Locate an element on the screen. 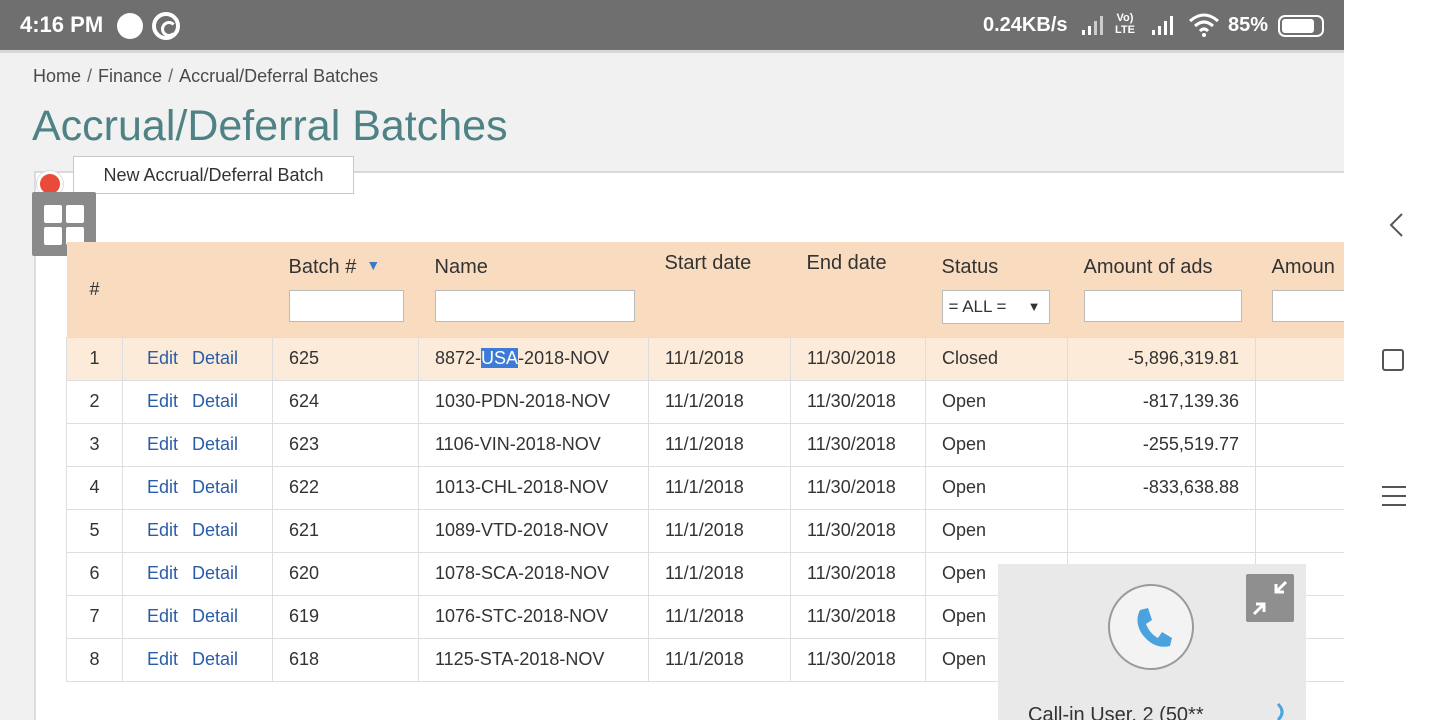 This screenshot has width=1440, height=720. new-batch-button: New Accrual/Deferral Batch is located at coordinates (213, 175).